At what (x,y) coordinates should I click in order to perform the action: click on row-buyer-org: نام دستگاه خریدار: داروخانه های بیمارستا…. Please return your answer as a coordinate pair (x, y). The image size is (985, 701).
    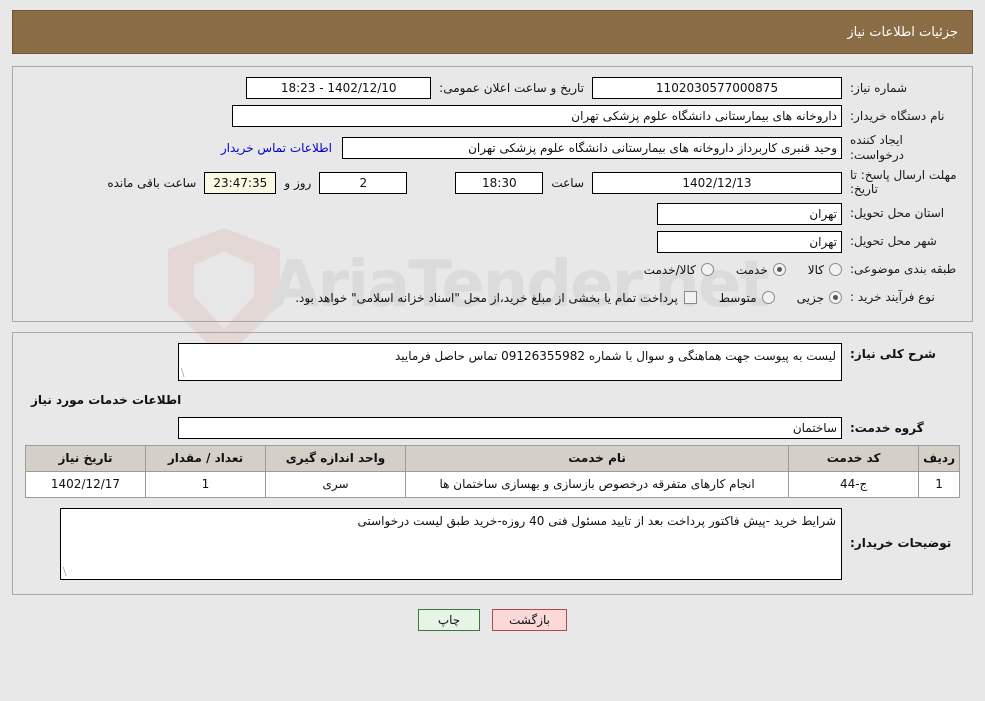
    Looking at the image, I should click on (492, 116).